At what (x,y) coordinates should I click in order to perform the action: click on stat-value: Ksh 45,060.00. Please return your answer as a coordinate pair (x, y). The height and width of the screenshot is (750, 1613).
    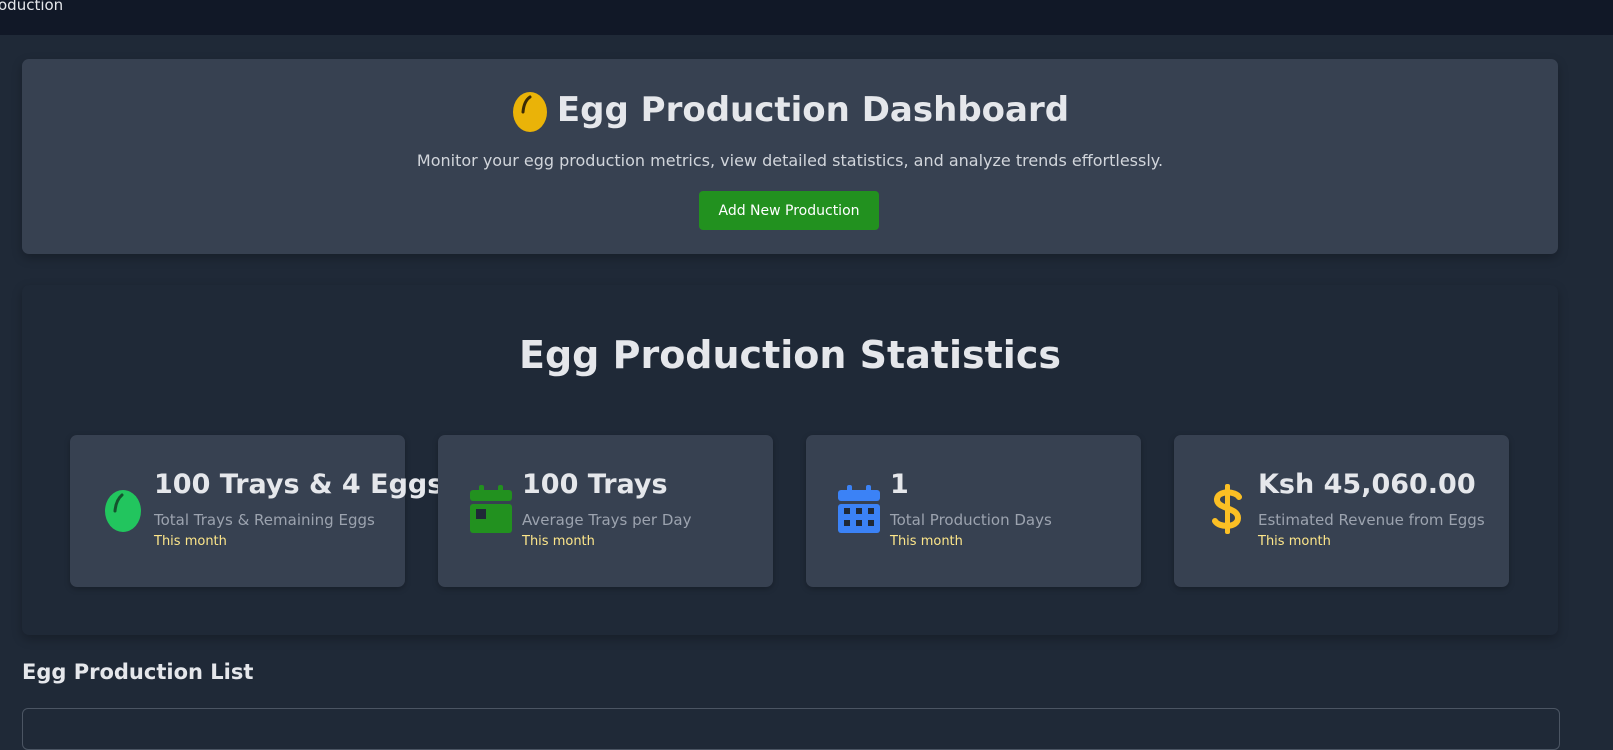
    Looking at the image, I should click on (1367, 484).